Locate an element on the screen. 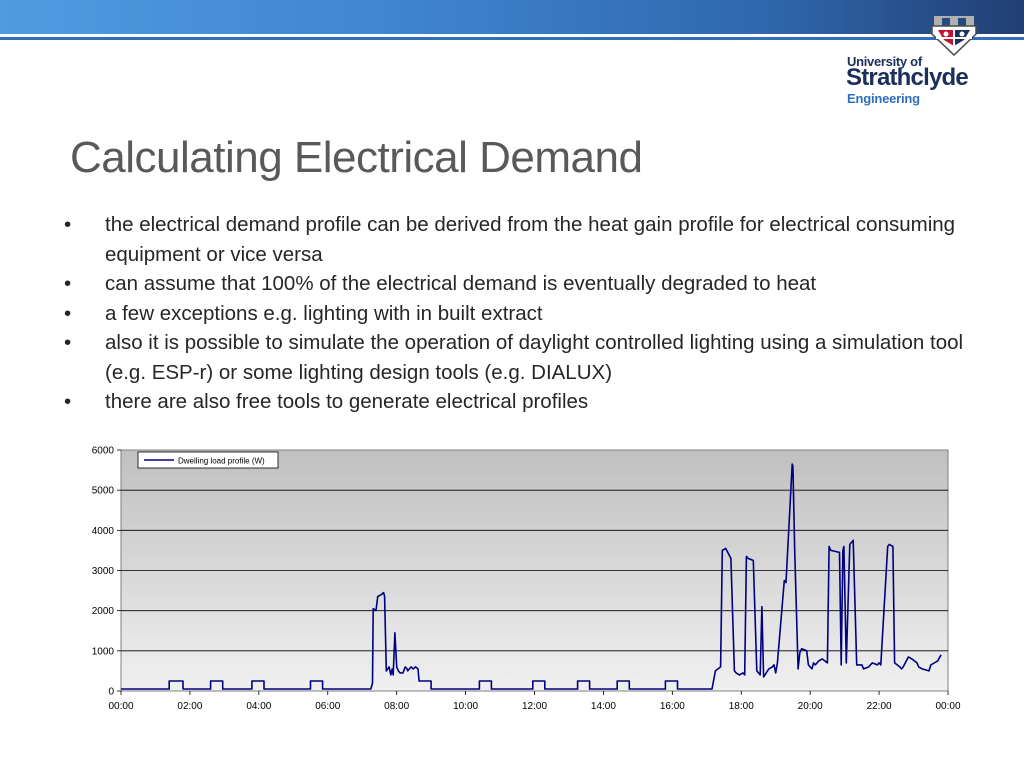  x-tick-label: 04:00 is located at coordinates (258, 706).